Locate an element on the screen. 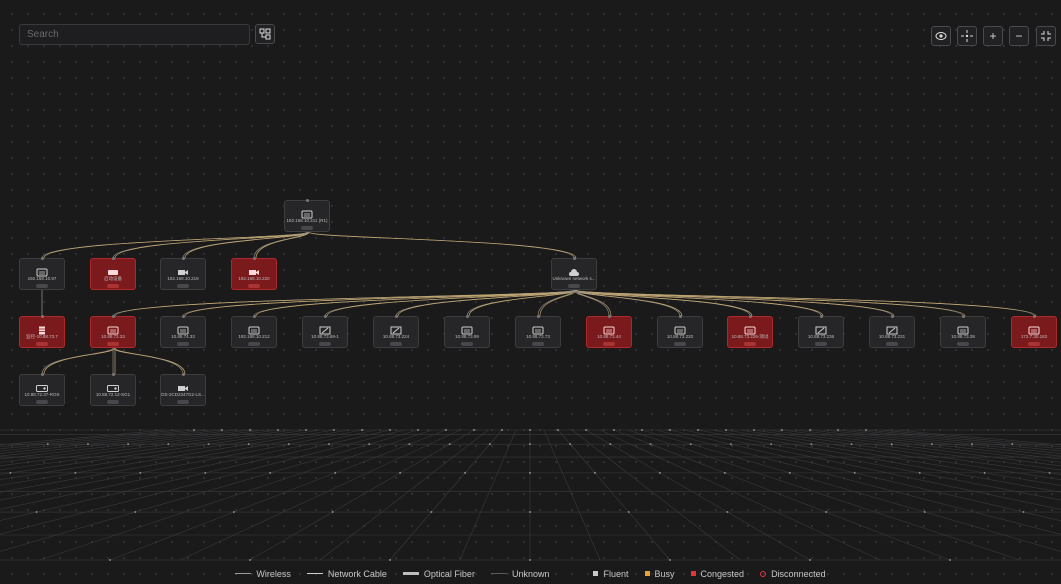 This screenshot has height=584, width=1061. legend-disconnected: Disconnected is located at coordinates (793, 574).